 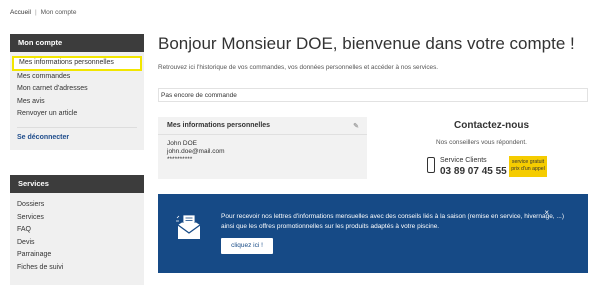 What do you see at coordinates (528, 162) in the screenshot?
I see `free-service-badge-line1: service gratuit` at bounding box center [528, 162].